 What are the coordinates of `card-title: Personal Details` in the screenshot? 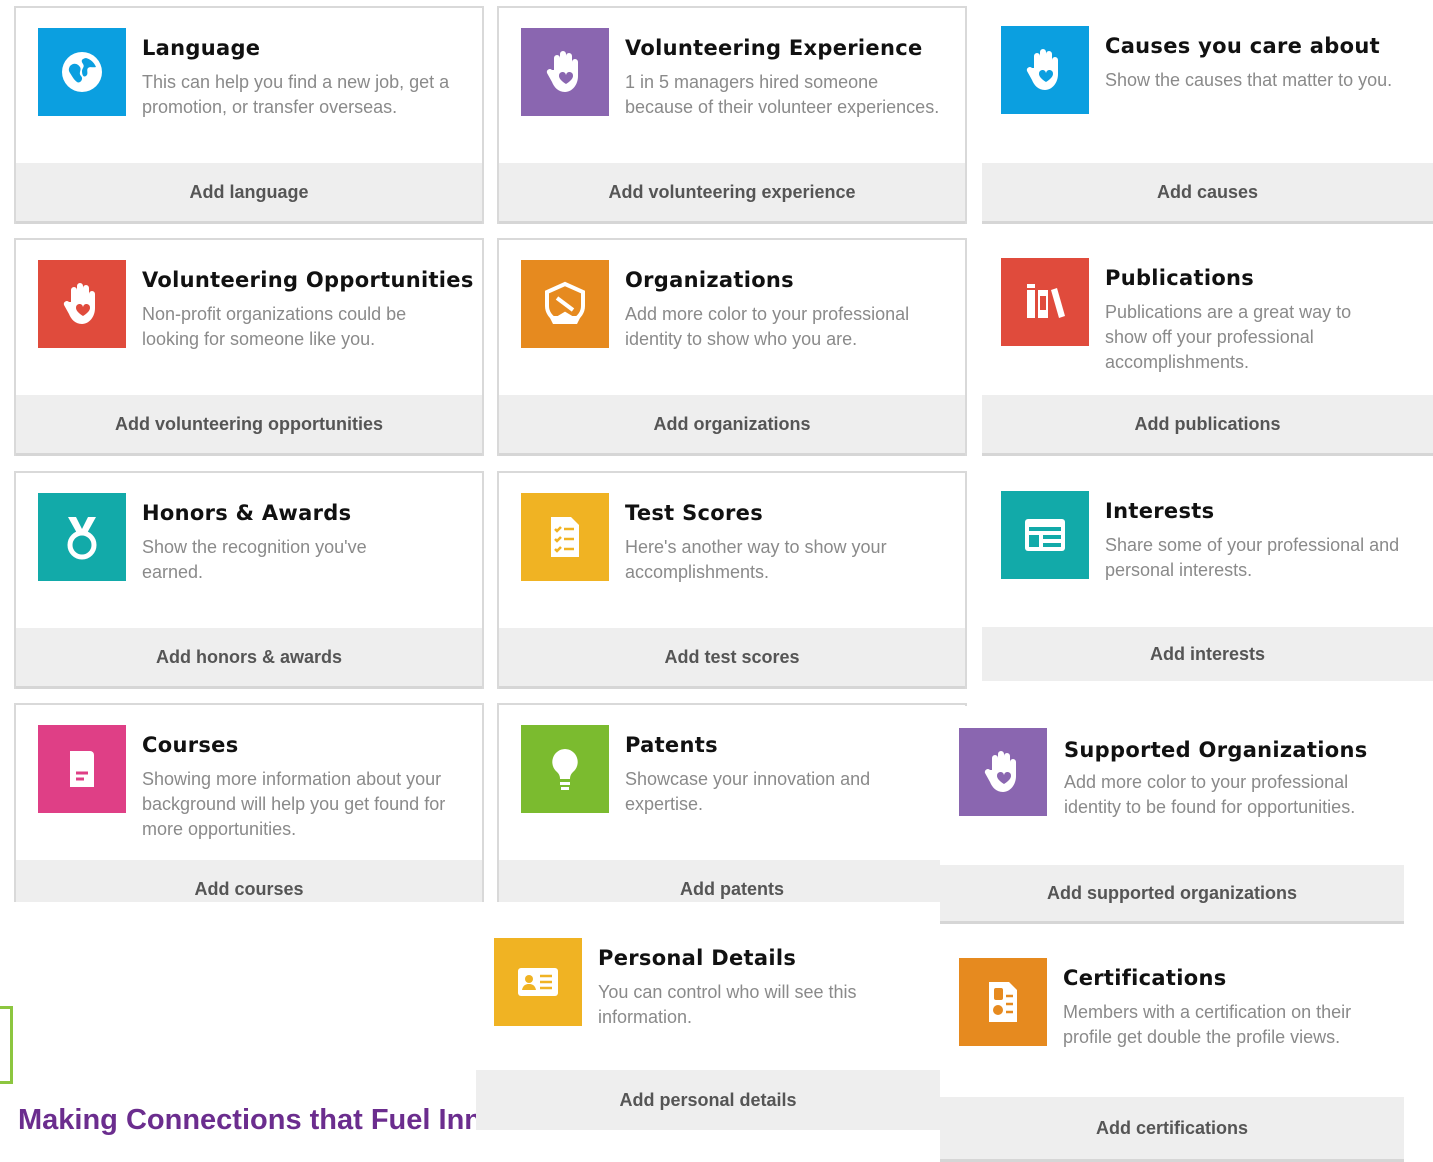 It's located at (697, 958).